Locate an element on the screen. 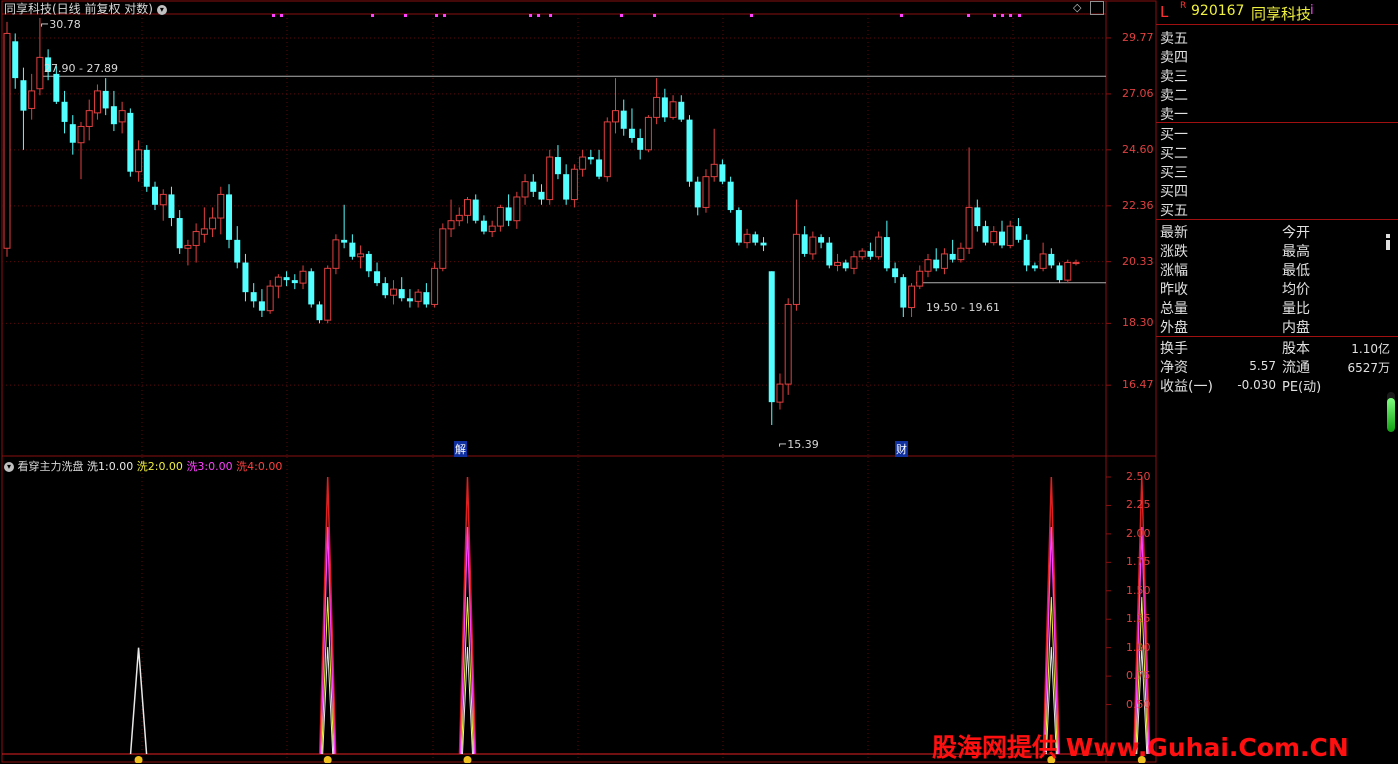  scrollbar-thumb is located at coordinates (1391, 415).